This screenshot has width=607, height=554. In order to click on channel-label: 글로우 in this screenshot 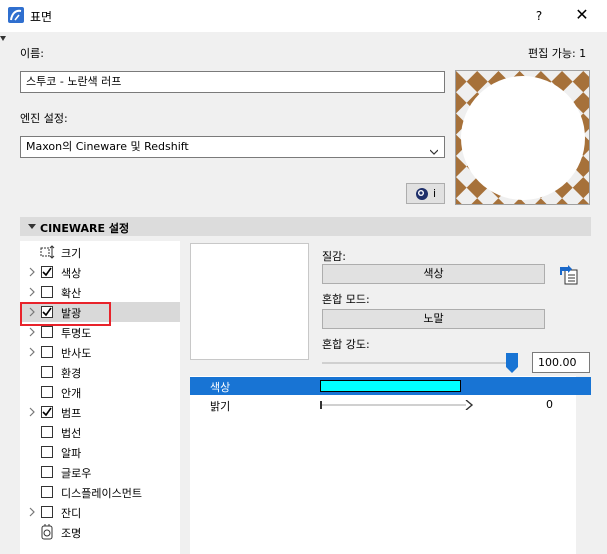, I will do `click(76, 473)`.